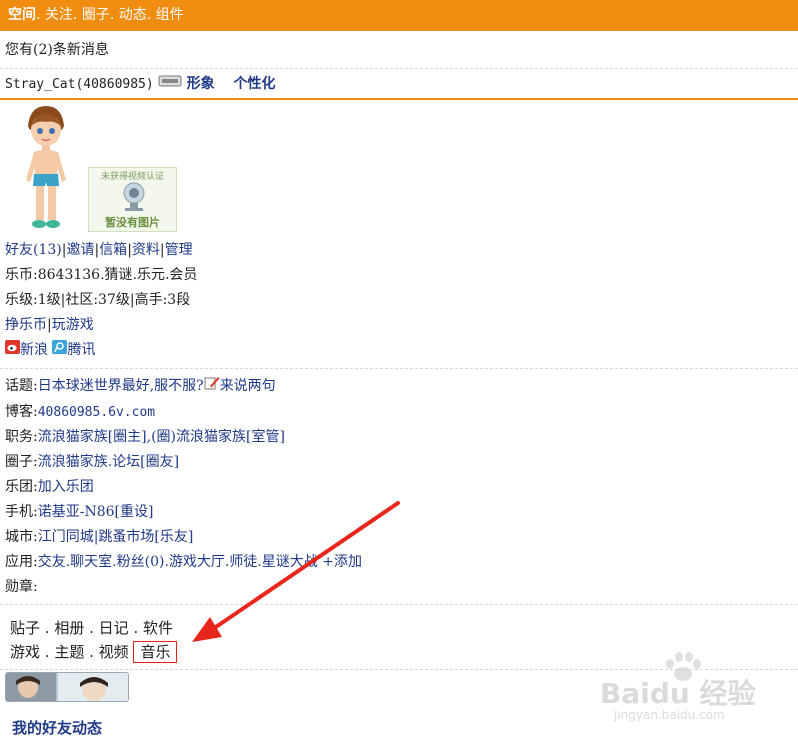 Image resolution: width=798 pixels, height=740 pixels. What do you see at coordinates (296, 571) in the screenshot?
I see `annotation-arrow` at bounding box center [296, 571].